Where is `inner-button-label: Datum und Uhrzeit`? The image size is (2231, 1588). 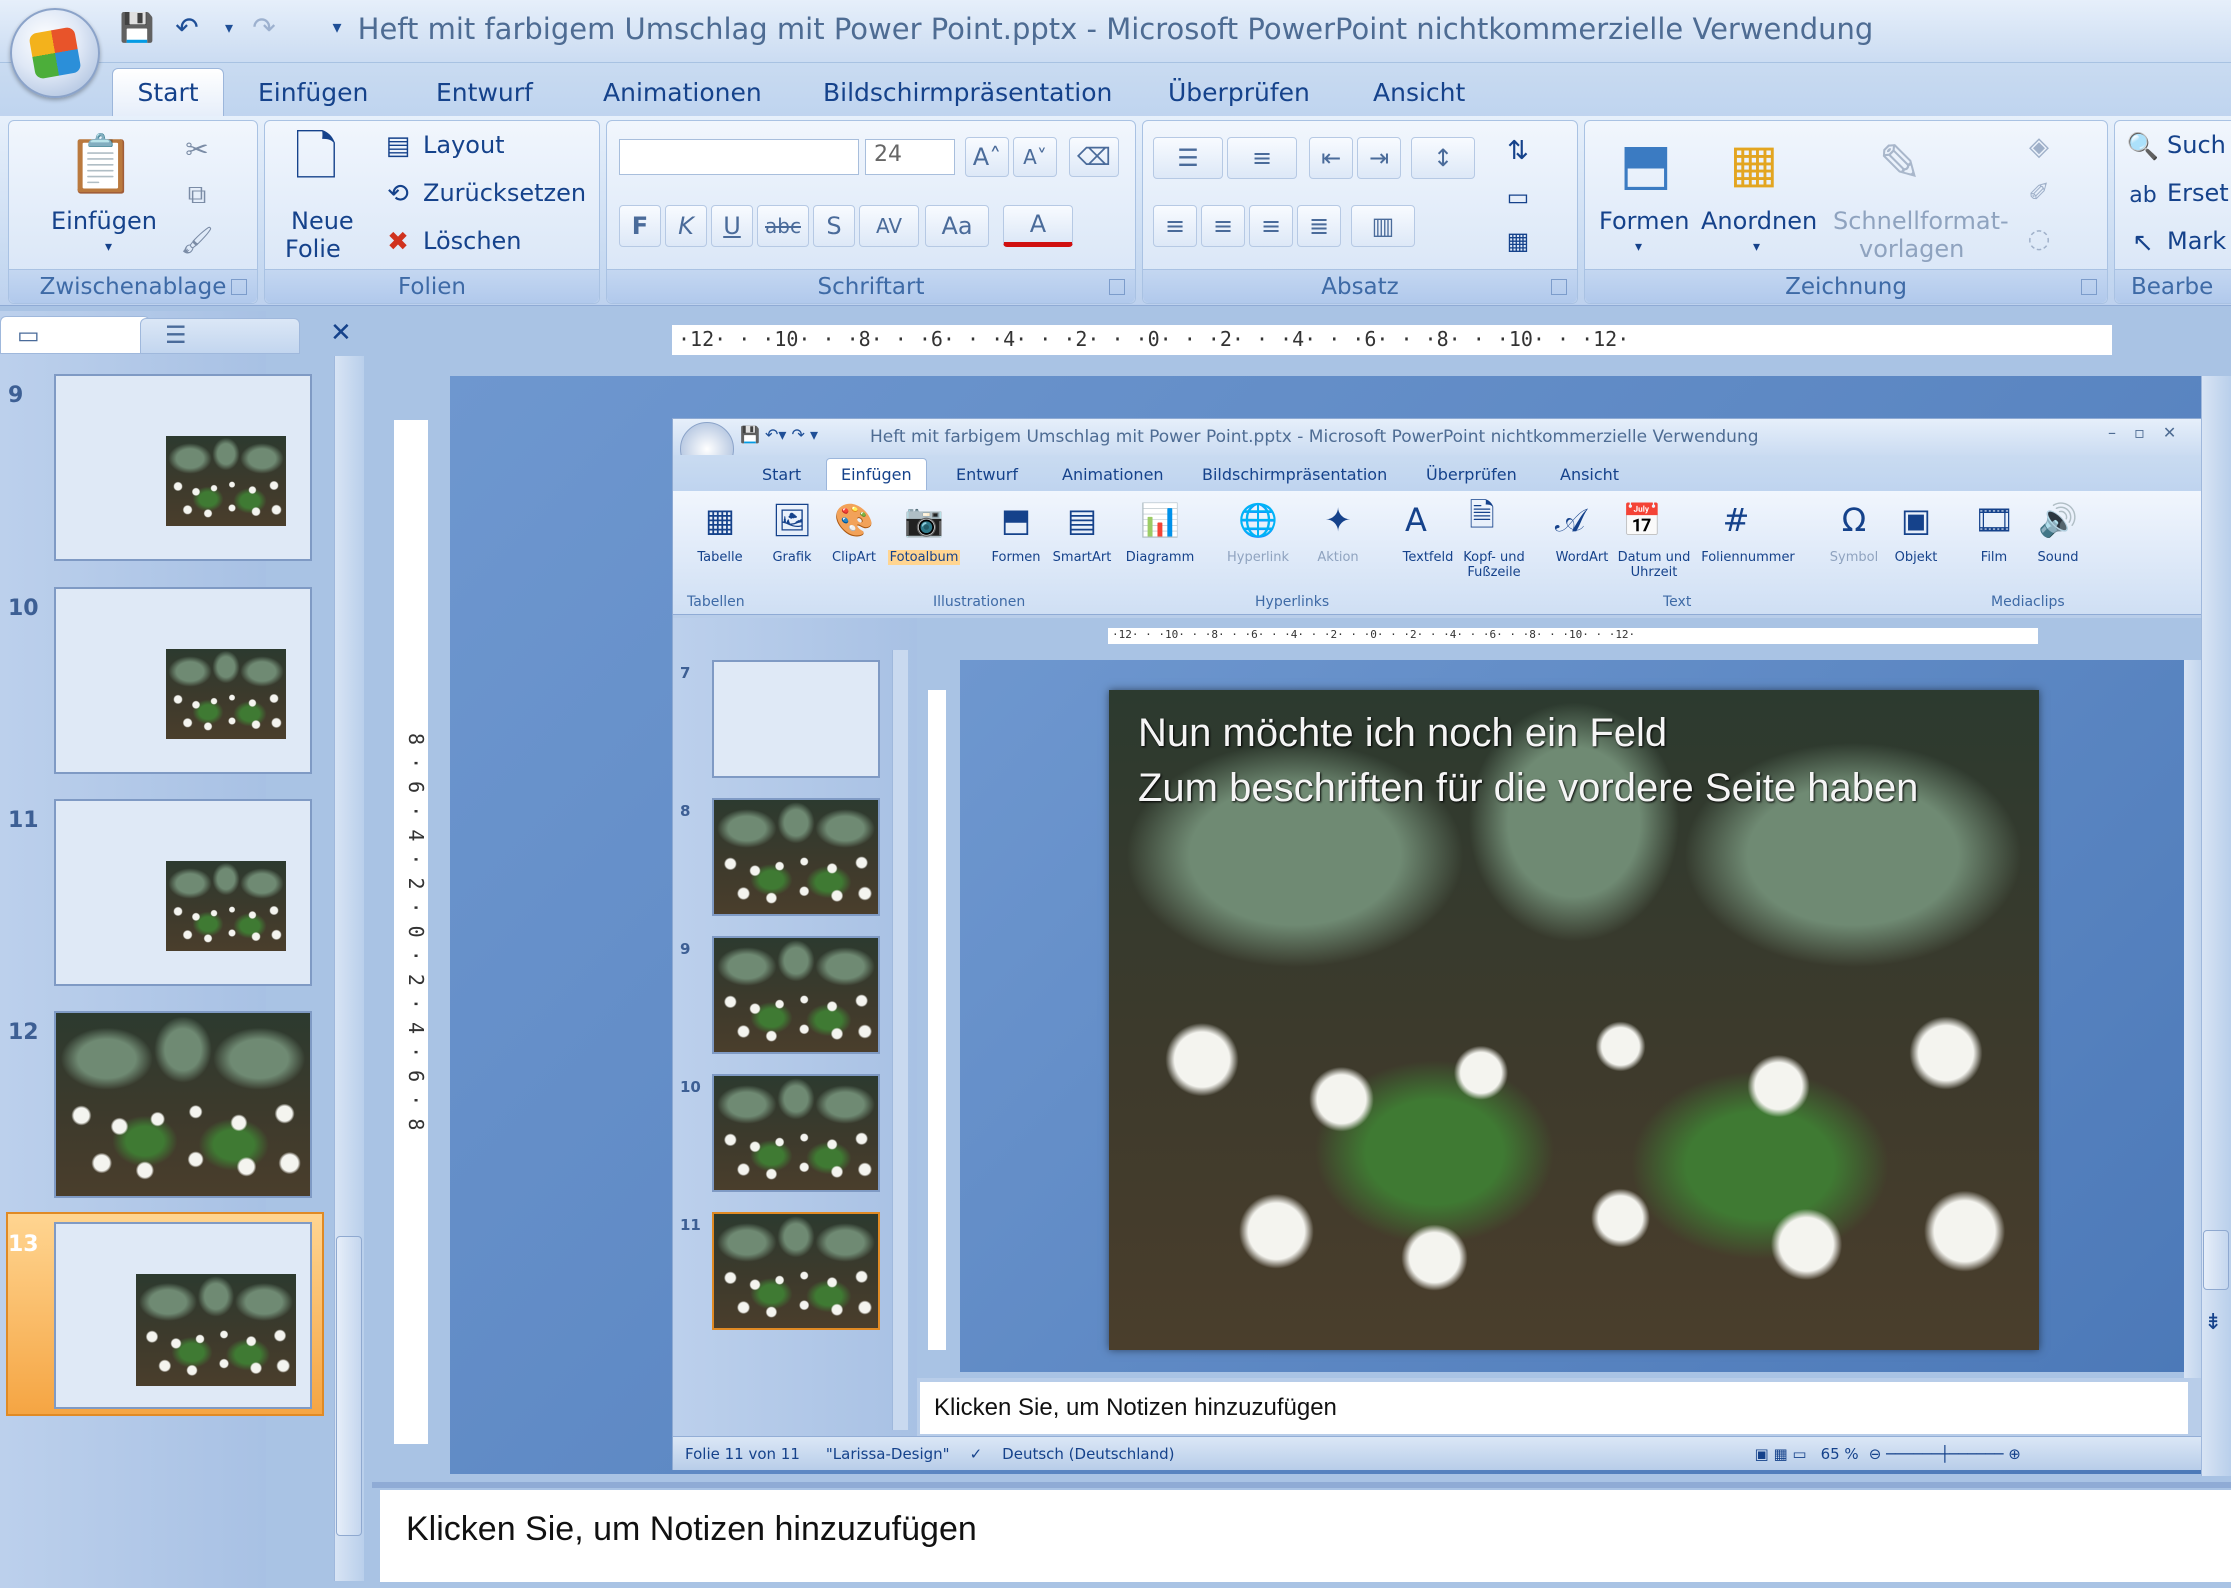
inner-button-label: Datum und Uhrzeit is located at coordinates (1654, 565).